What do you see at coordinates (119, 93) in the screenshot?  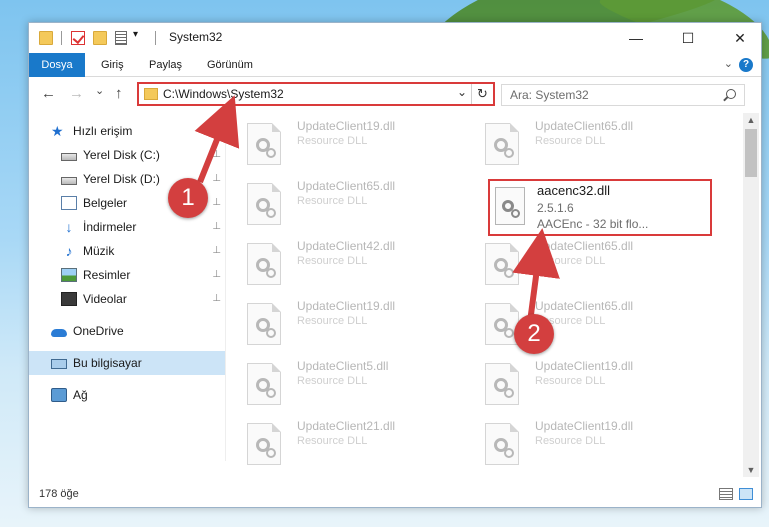 I see `up-button: ↑` at bounding box center [119, 93].